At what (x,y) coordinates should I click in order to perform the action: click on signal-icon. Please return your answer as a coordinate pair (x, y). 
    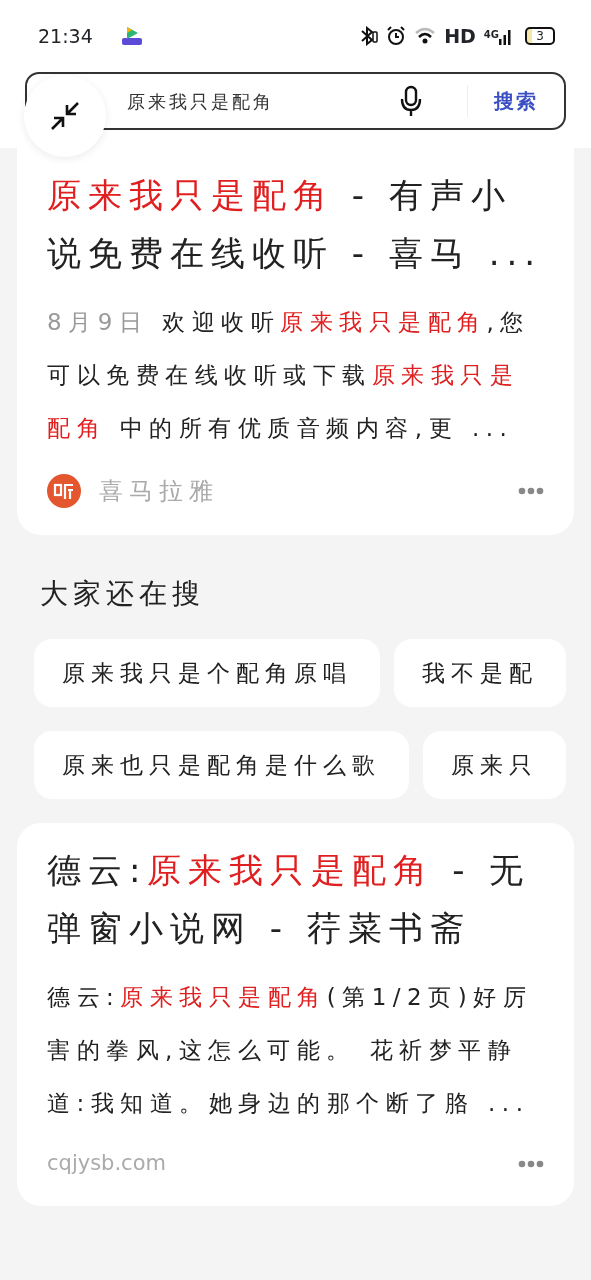
    Looking at the image, I should click on (505, 36).